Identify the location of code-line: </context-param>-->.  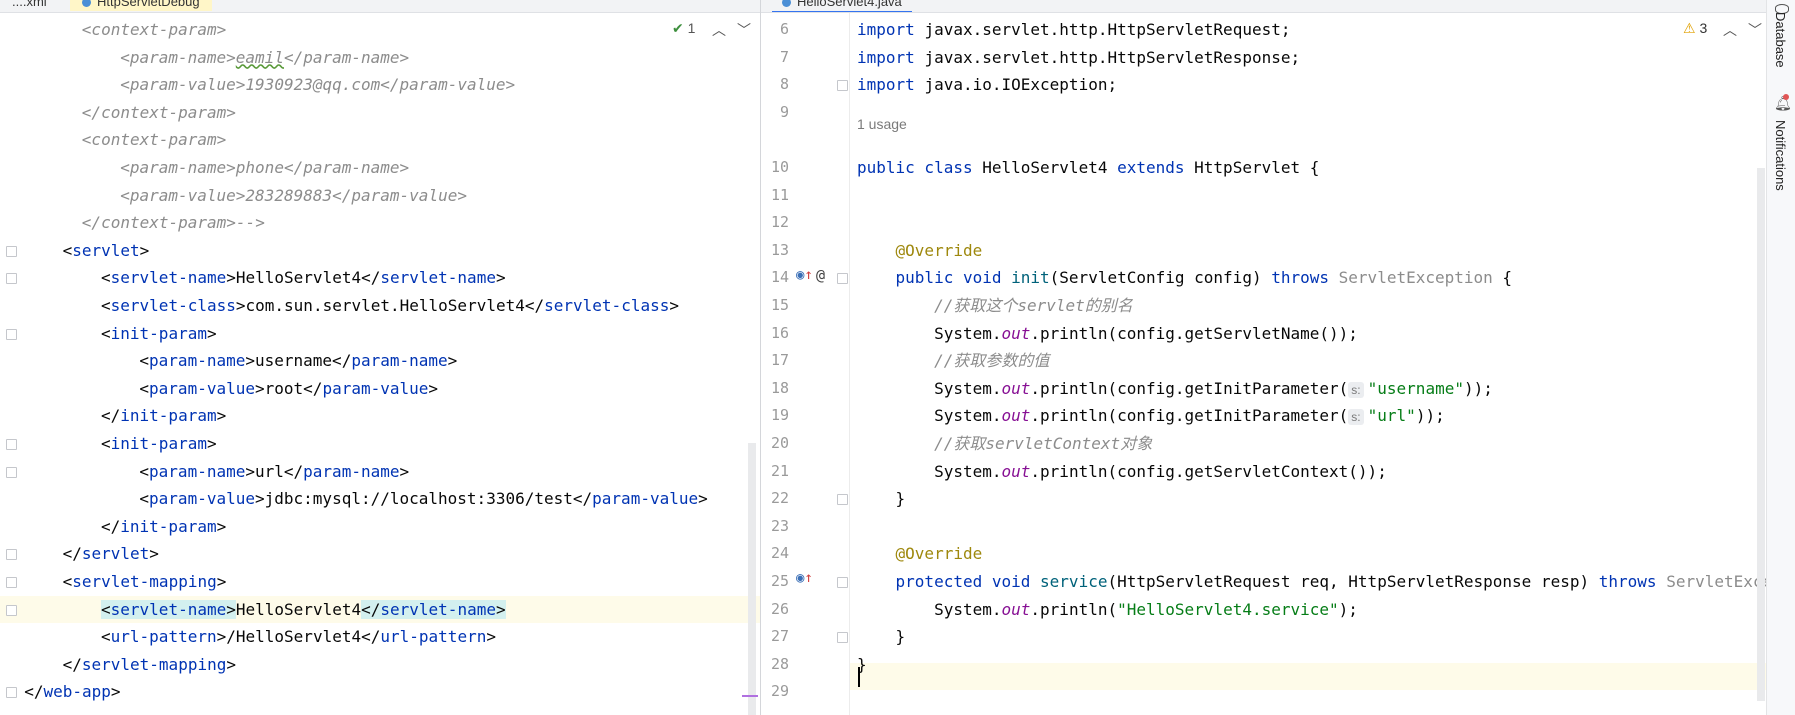
(173, 222).